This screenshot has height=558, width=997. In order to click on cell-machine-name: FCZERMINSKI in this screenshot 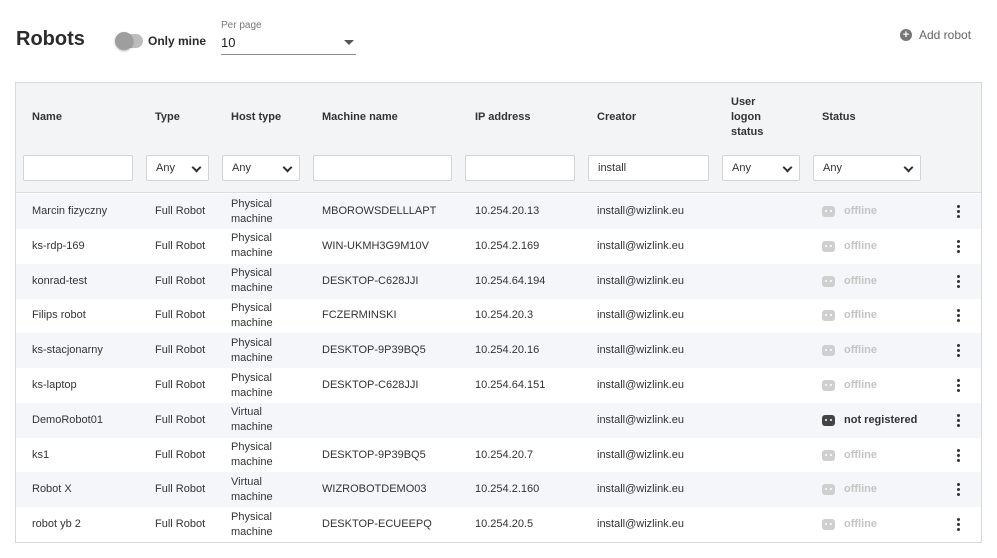, I will do `click(359, 315)`.